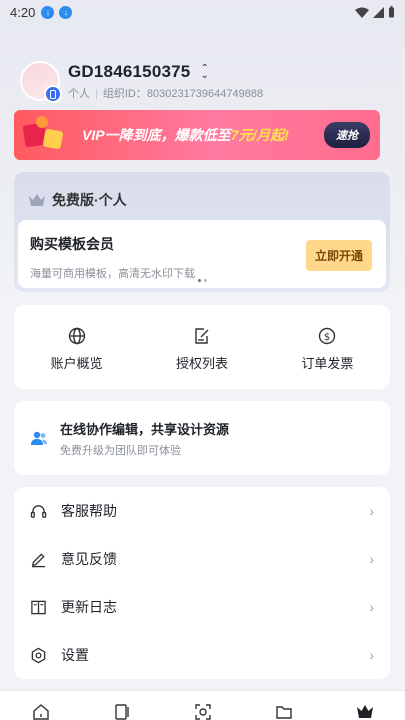 This screenshot has width=405, height=720. I want to click on menu-label: 意见反馈, so click(89, 559).